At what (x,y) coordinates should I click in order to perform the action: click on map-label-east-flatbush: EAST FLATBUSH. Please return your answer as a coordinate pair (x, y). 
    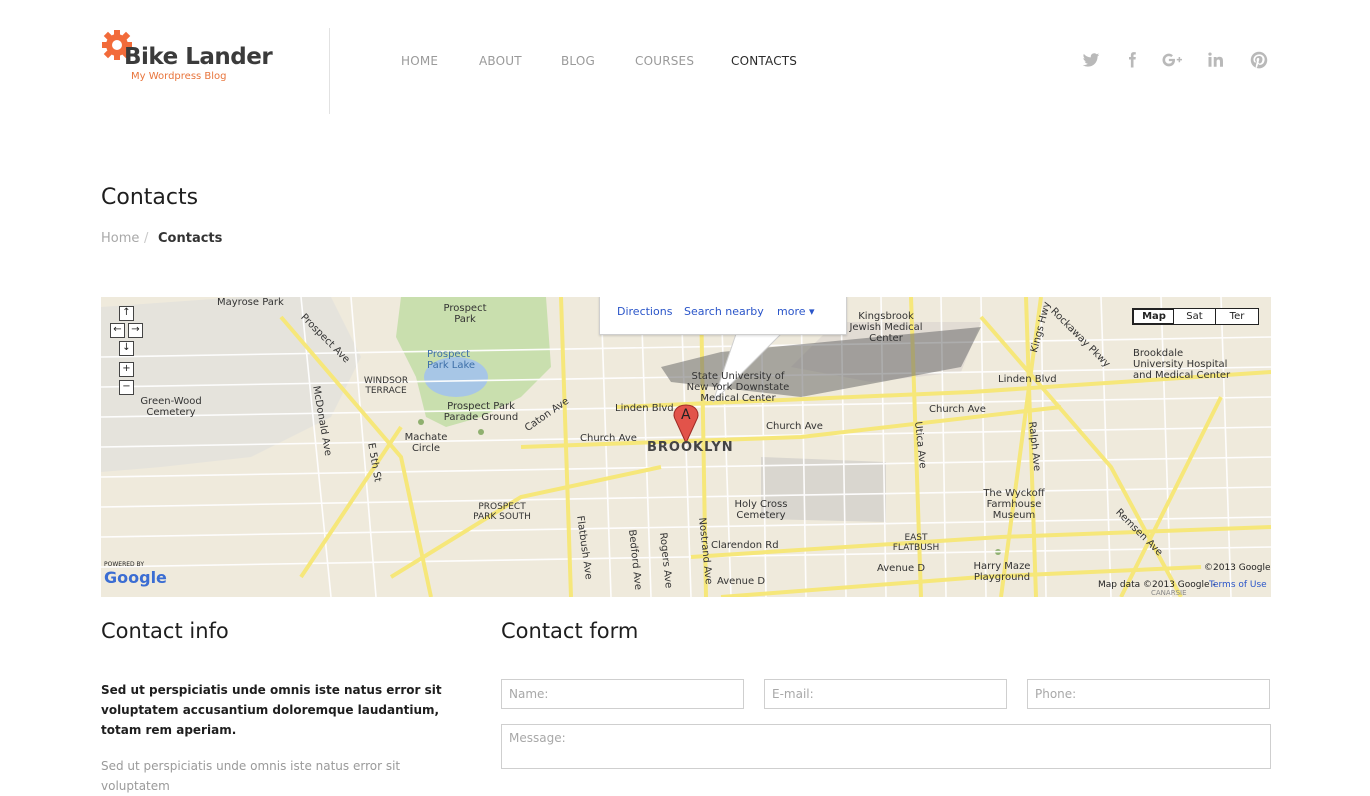
    Looking at the image, I should click on (916, 543).